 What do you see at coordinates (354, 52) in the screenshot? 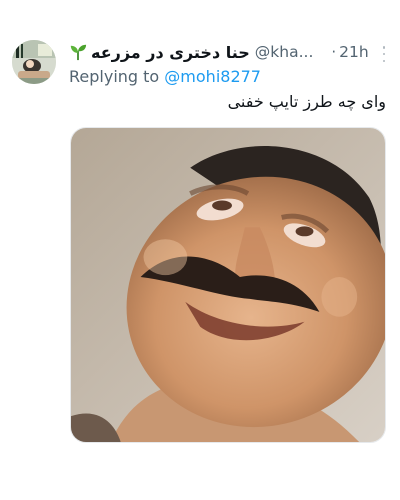
I see `timestamp: 21h` at bounding box center [354, 52].